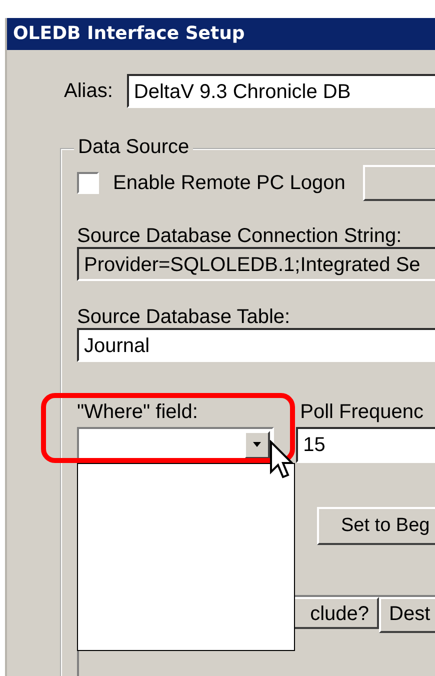  I want to click on alias-field: DeltaV 9.3 Chronicle DB, so click(280, 91).